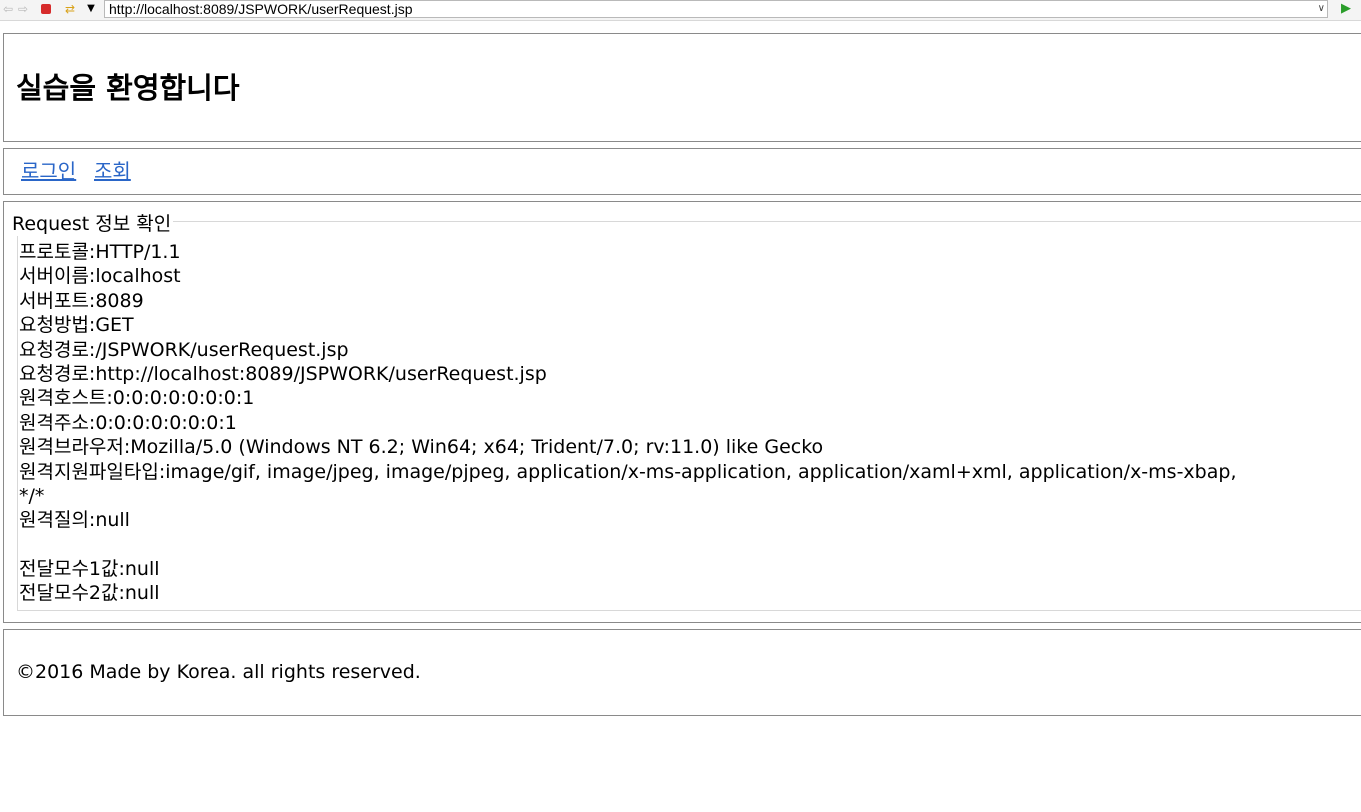 The width and height of the screenshot is (1361, 812). What do you see at coordinates (89, 593) in the screenshot?
I see `info-line-param2: 전달모수2값:null` at bounding box center [89, 593].